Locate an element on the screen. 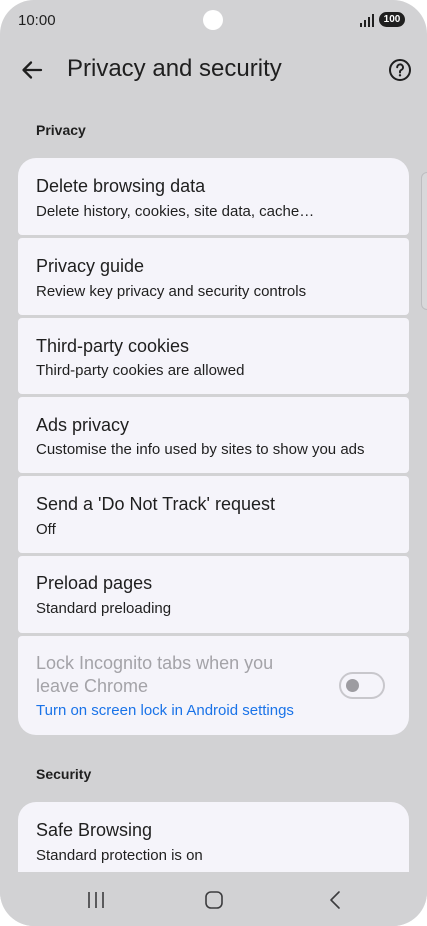 The height and width of the screenshot is (926, 427). status-time: 10:00 is located at coordinates (37, 20).